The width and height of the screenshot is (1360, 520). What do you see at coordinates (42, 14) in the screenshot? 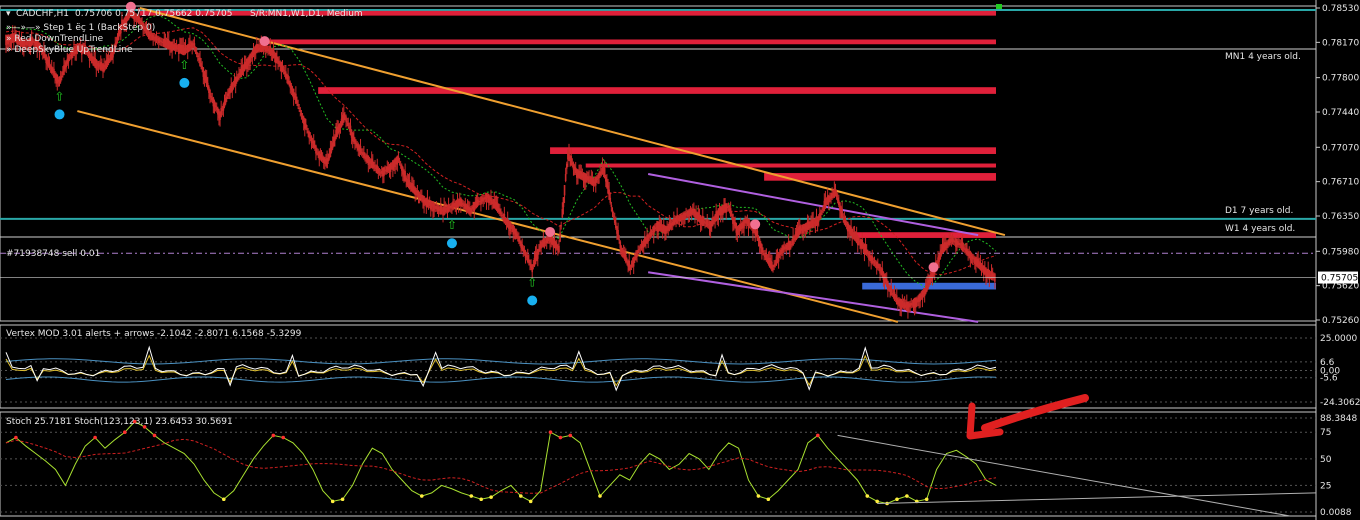
I see `symbol-label: CADCHF,H1` at bounding box center [42, 14].